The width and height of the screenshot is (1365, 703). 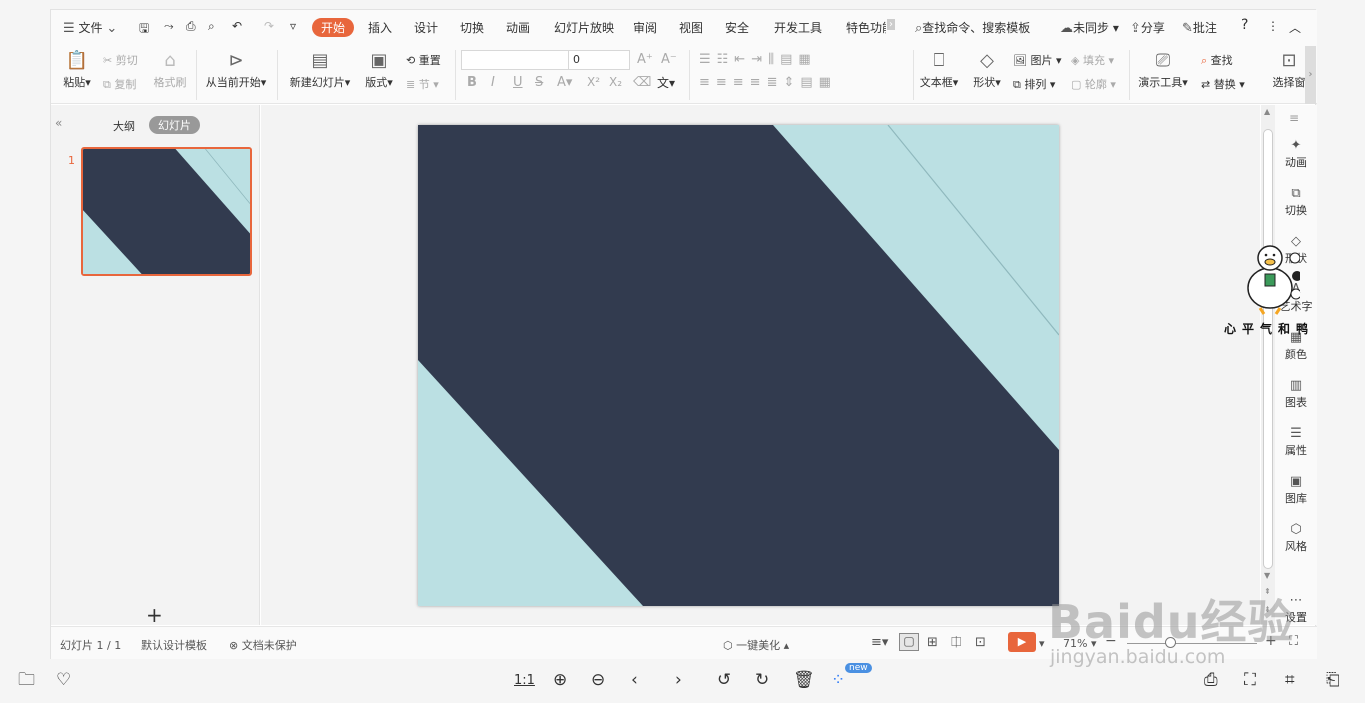 What do you see at coordinates (932, 642) in the screenshot?
I see `sorter-view-icon: ⊞` at bounding box center [932, 642].